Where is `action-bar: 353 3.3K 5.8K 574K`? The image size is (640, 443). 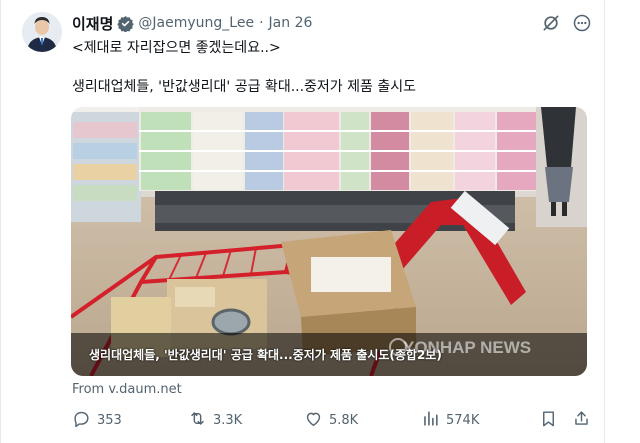
action-bar: 353 3.3K 5.8K 574K is located at coordinates (330, 420).